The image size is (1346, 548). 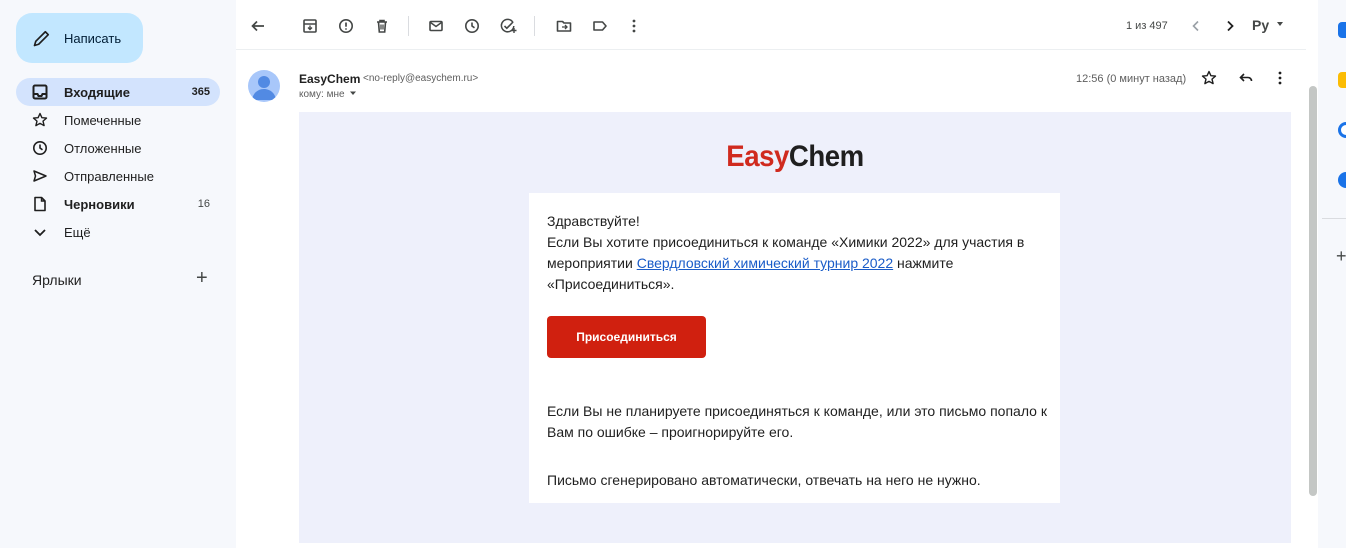 I want to click on compose-button: Написать, so click(x=79, y=38).